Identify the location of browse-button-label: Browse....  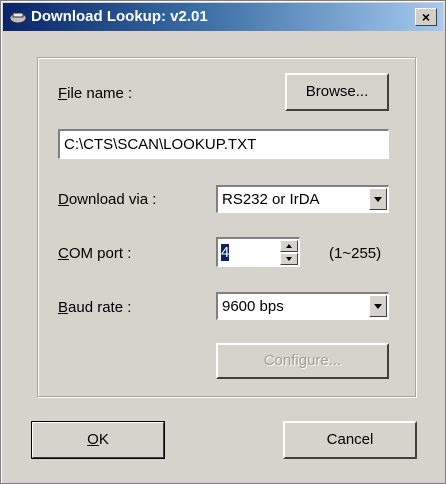
(337, 91).